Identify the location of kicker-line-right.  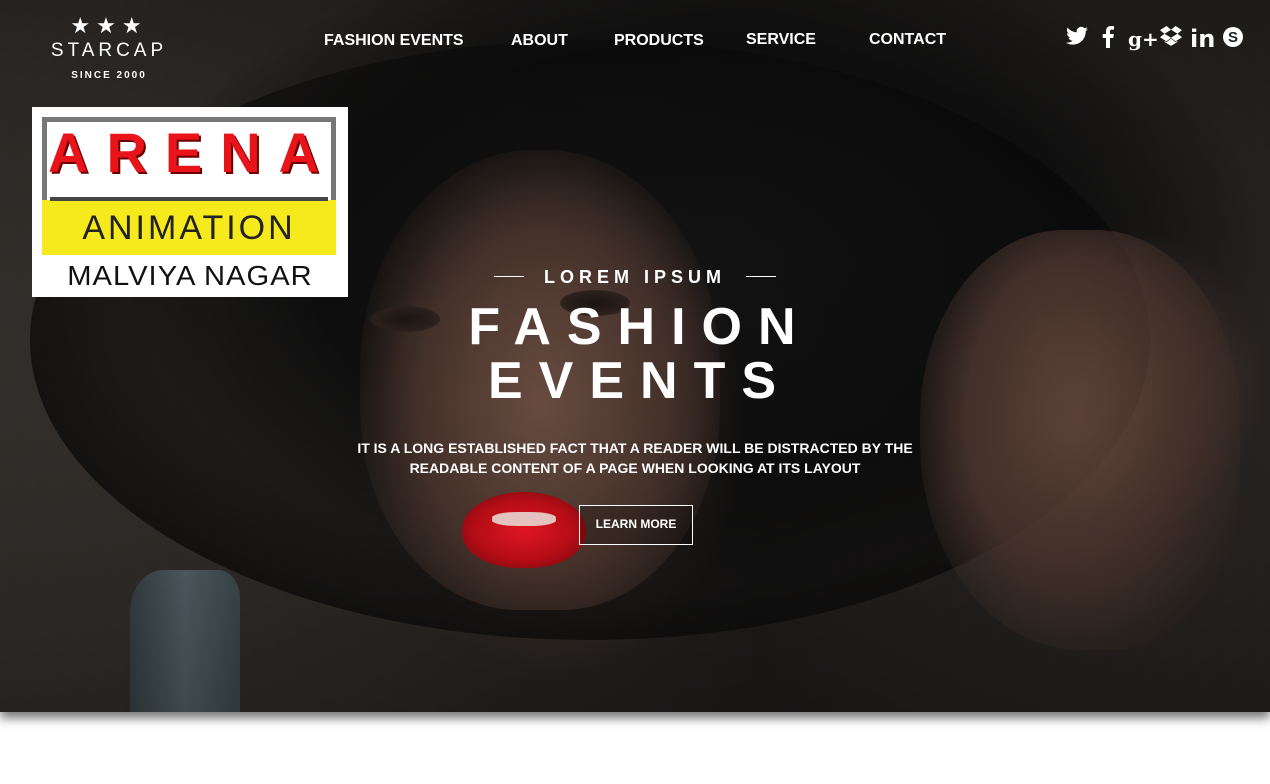
(761, 276).